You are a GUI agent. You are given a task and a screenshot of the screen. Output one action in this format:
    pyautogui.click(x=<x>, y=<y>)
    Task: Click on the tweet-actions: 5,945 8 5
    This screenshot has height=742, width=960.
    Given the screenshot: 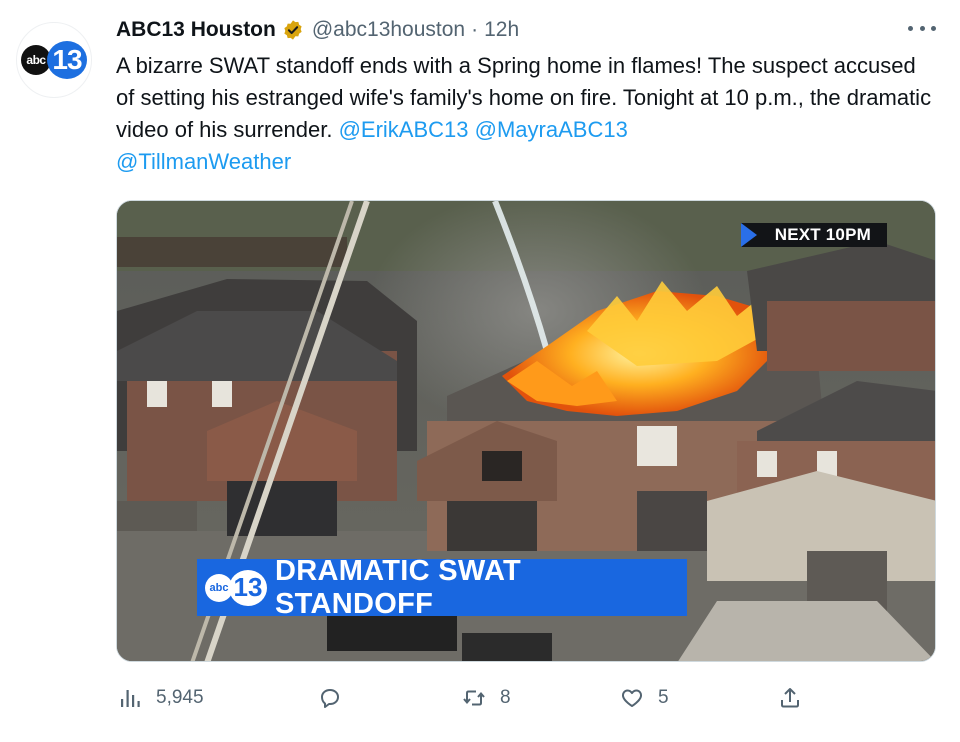 What is the action you would take?
    pyautogui.click(x=476, y=698)
    